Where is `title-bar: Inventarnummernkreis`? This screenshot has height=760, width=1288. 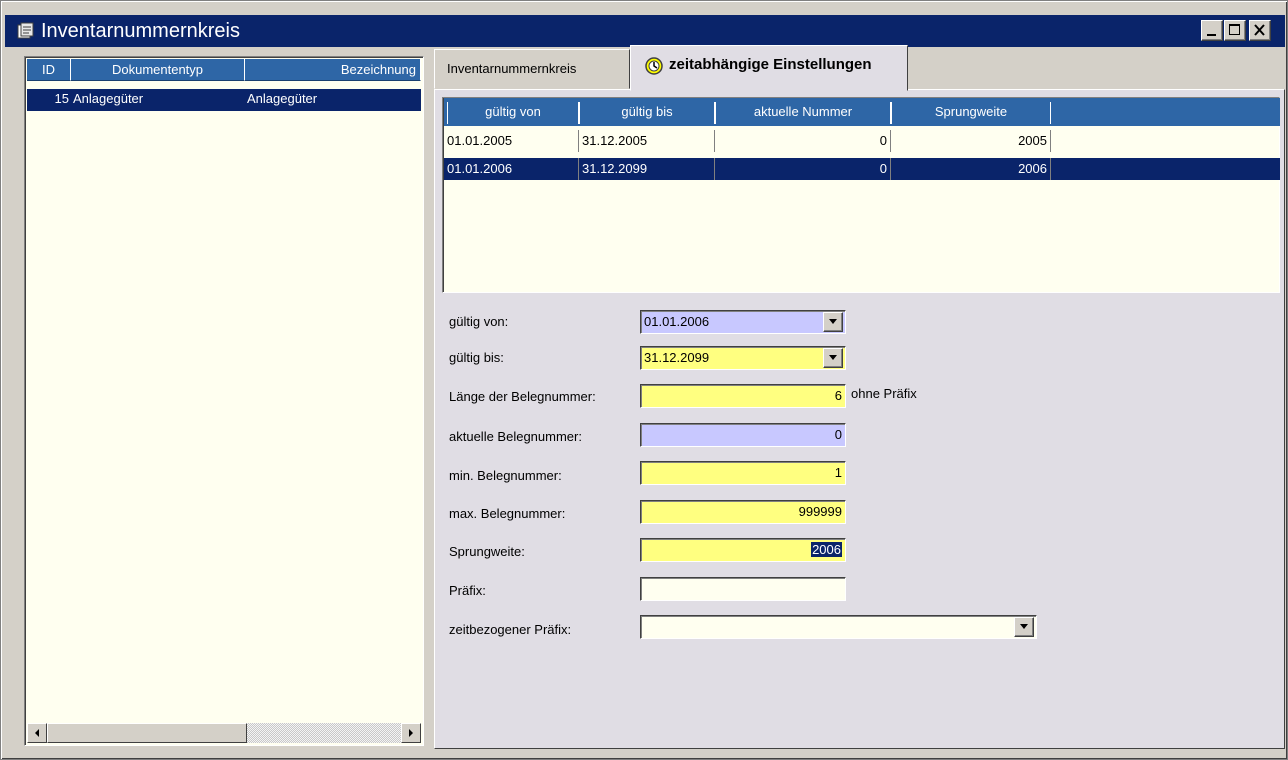
title-bar: Inventarnummernkreis is located at coordinates (645, 31).